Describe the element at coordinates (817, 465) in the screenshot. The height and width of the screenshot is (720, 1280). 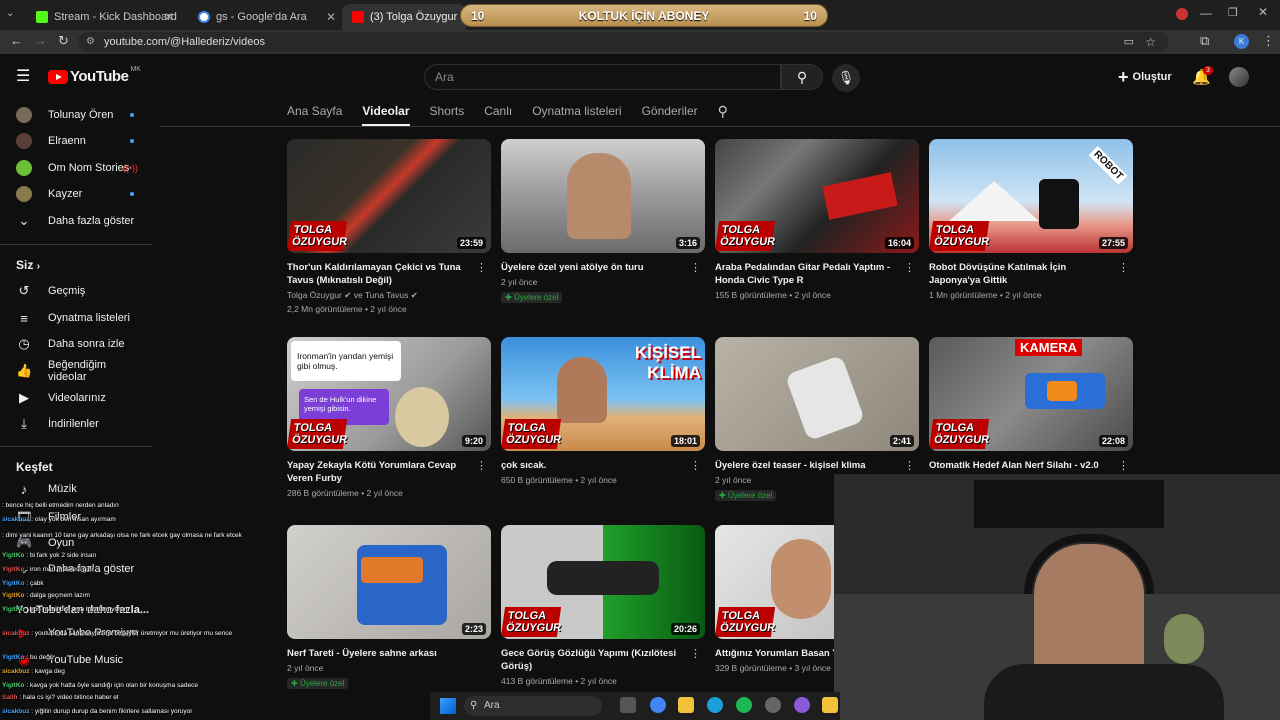
I see `video-title: Üyelere özel teaser - kişisel klima` at that location.